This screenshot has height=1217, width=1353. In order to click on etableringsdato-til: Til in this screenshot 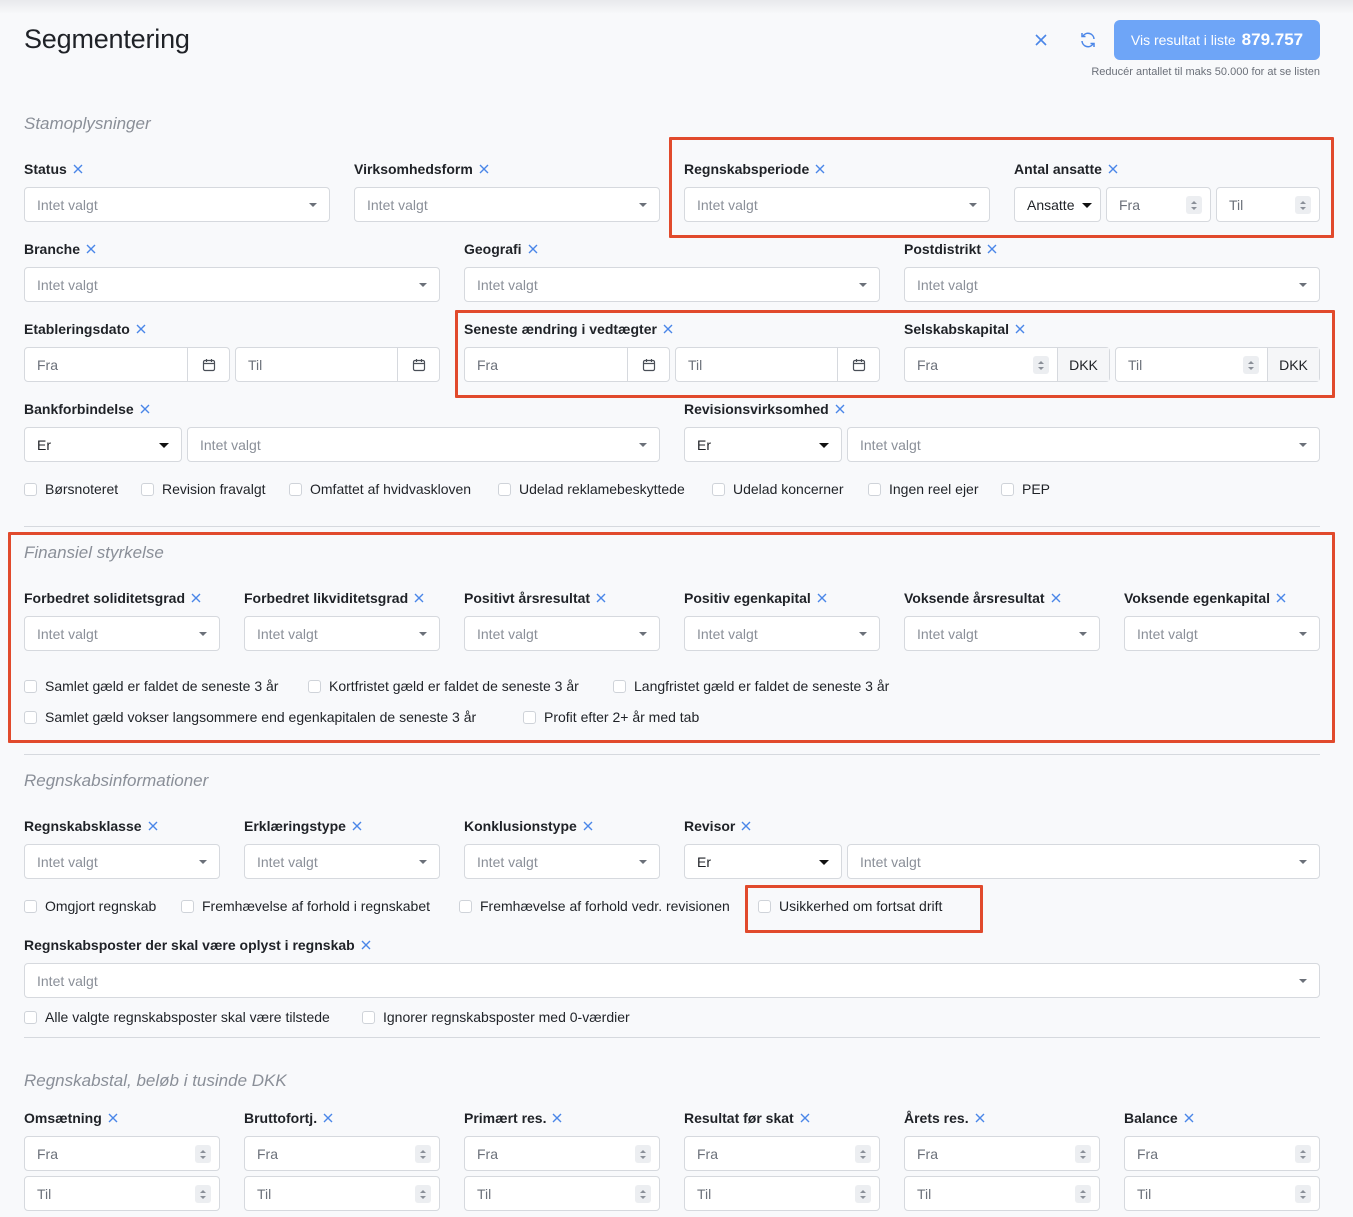, I will do `click(337, 364)`.